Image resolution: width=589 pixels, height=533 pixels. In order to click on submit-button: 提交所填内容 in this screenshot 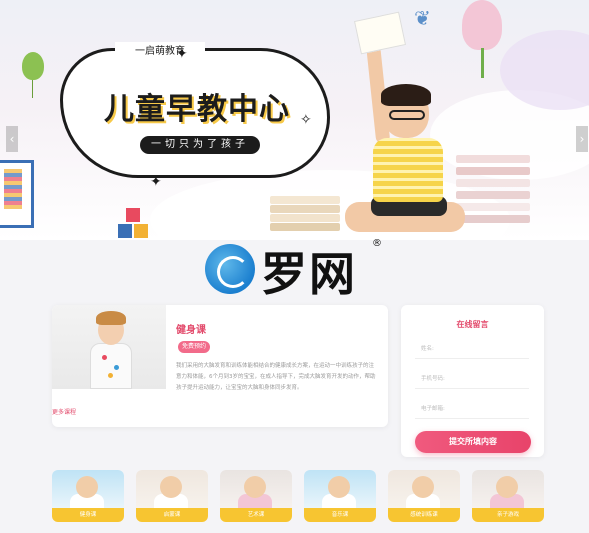, I will do `click(473, 442)`.